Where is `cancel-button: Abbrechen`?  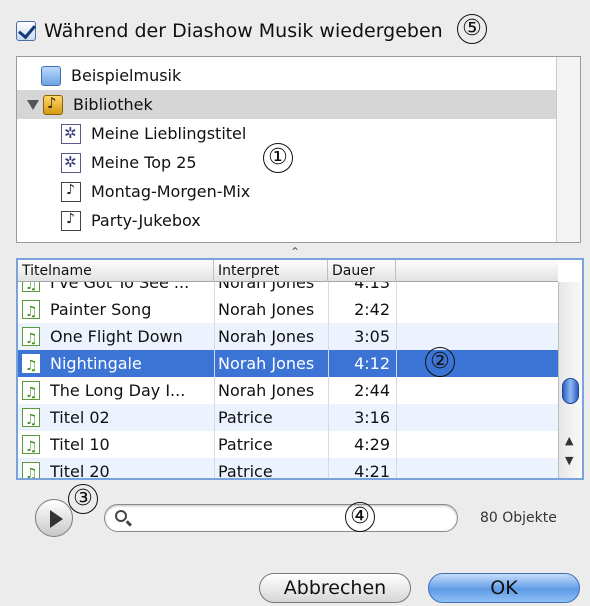 cancel-button: Abbrechen is located at coordinates (335, 588).